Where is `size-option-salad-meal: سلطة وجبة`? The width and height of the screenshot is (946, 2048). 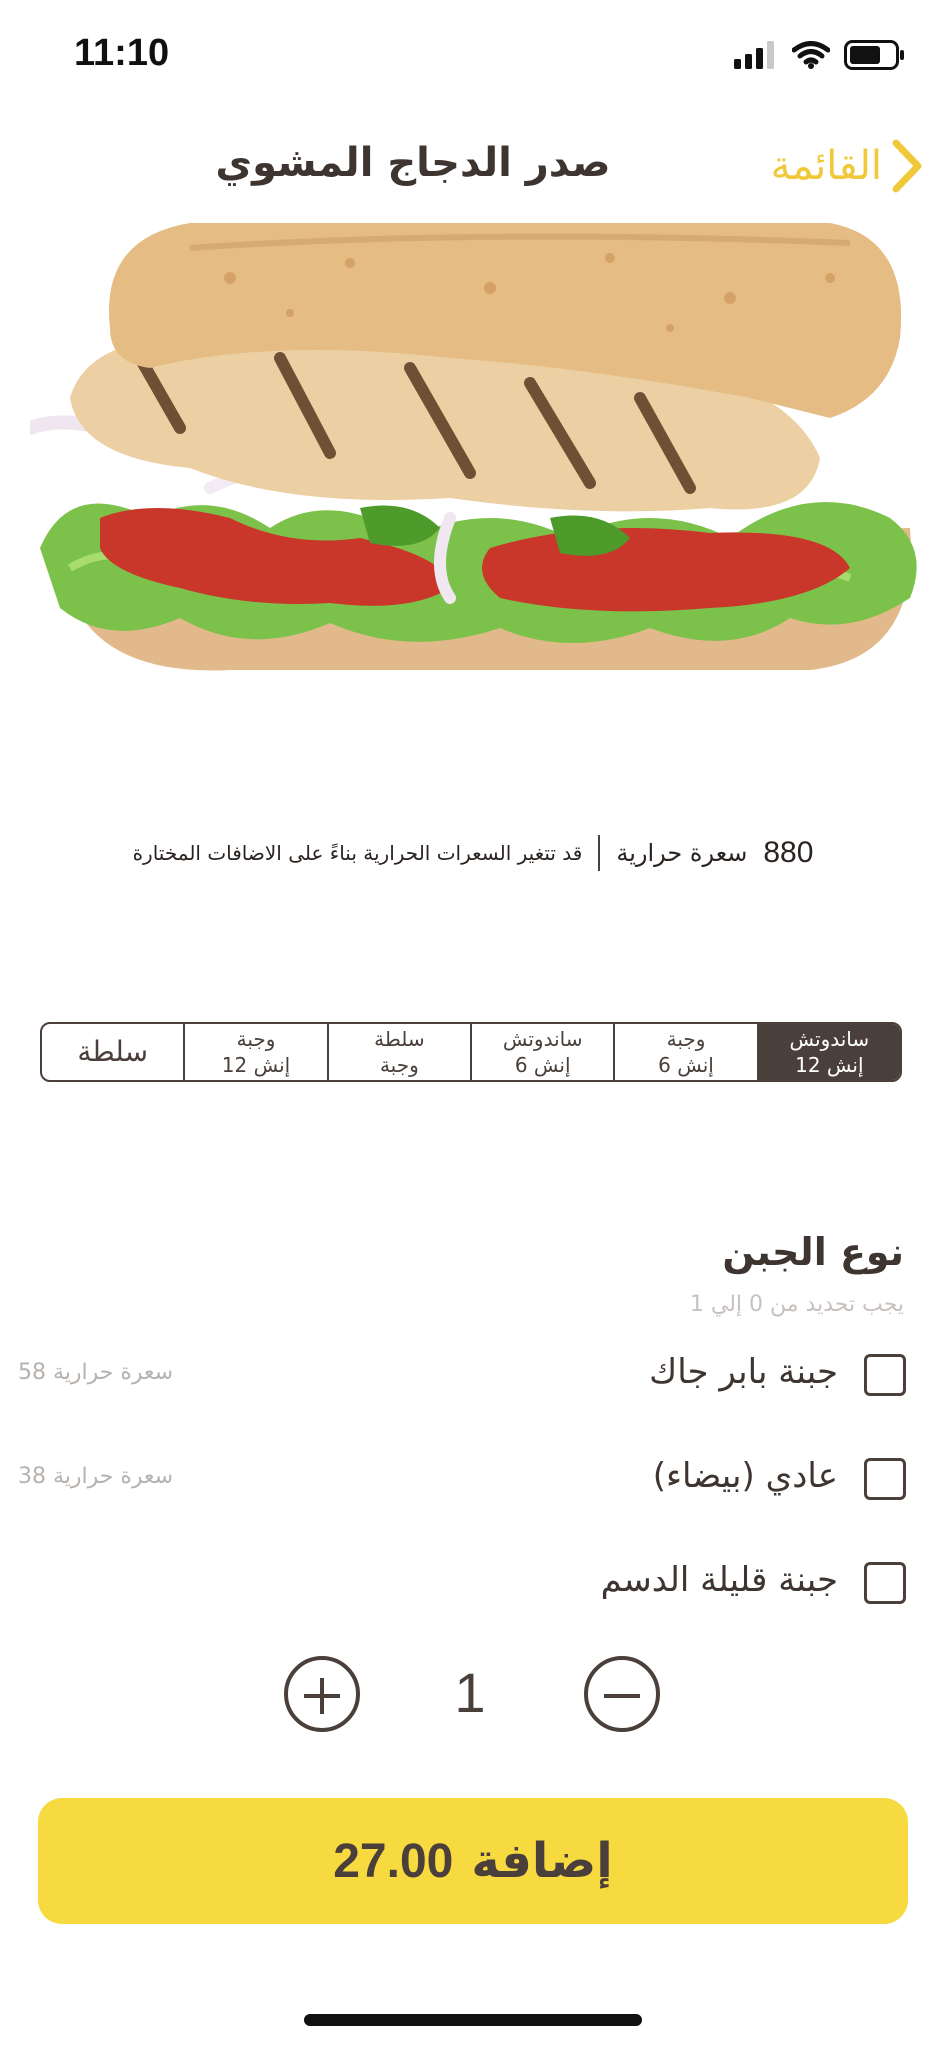 size-option-salad-meal: سلطة وجبة is located at coordinates (398, 1052).